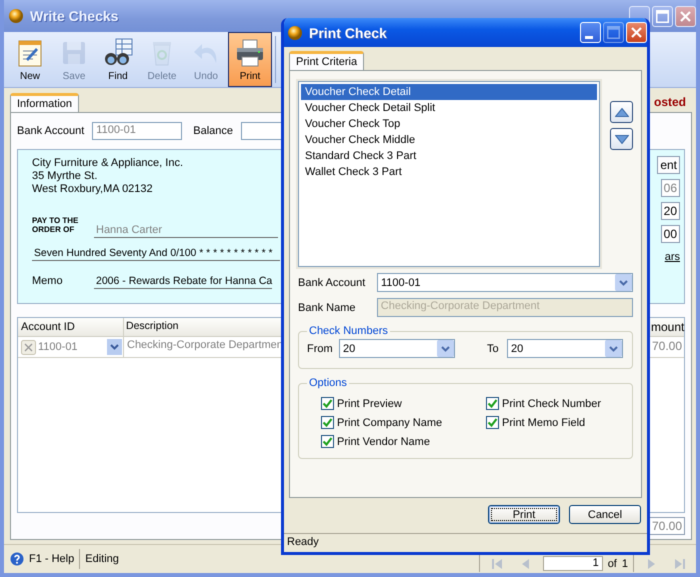 The image size is (700, 577). What do you see at coordinates (397, 348) in the screenshot?
I see `from-combo: 20` at bounding box center [397, 348].